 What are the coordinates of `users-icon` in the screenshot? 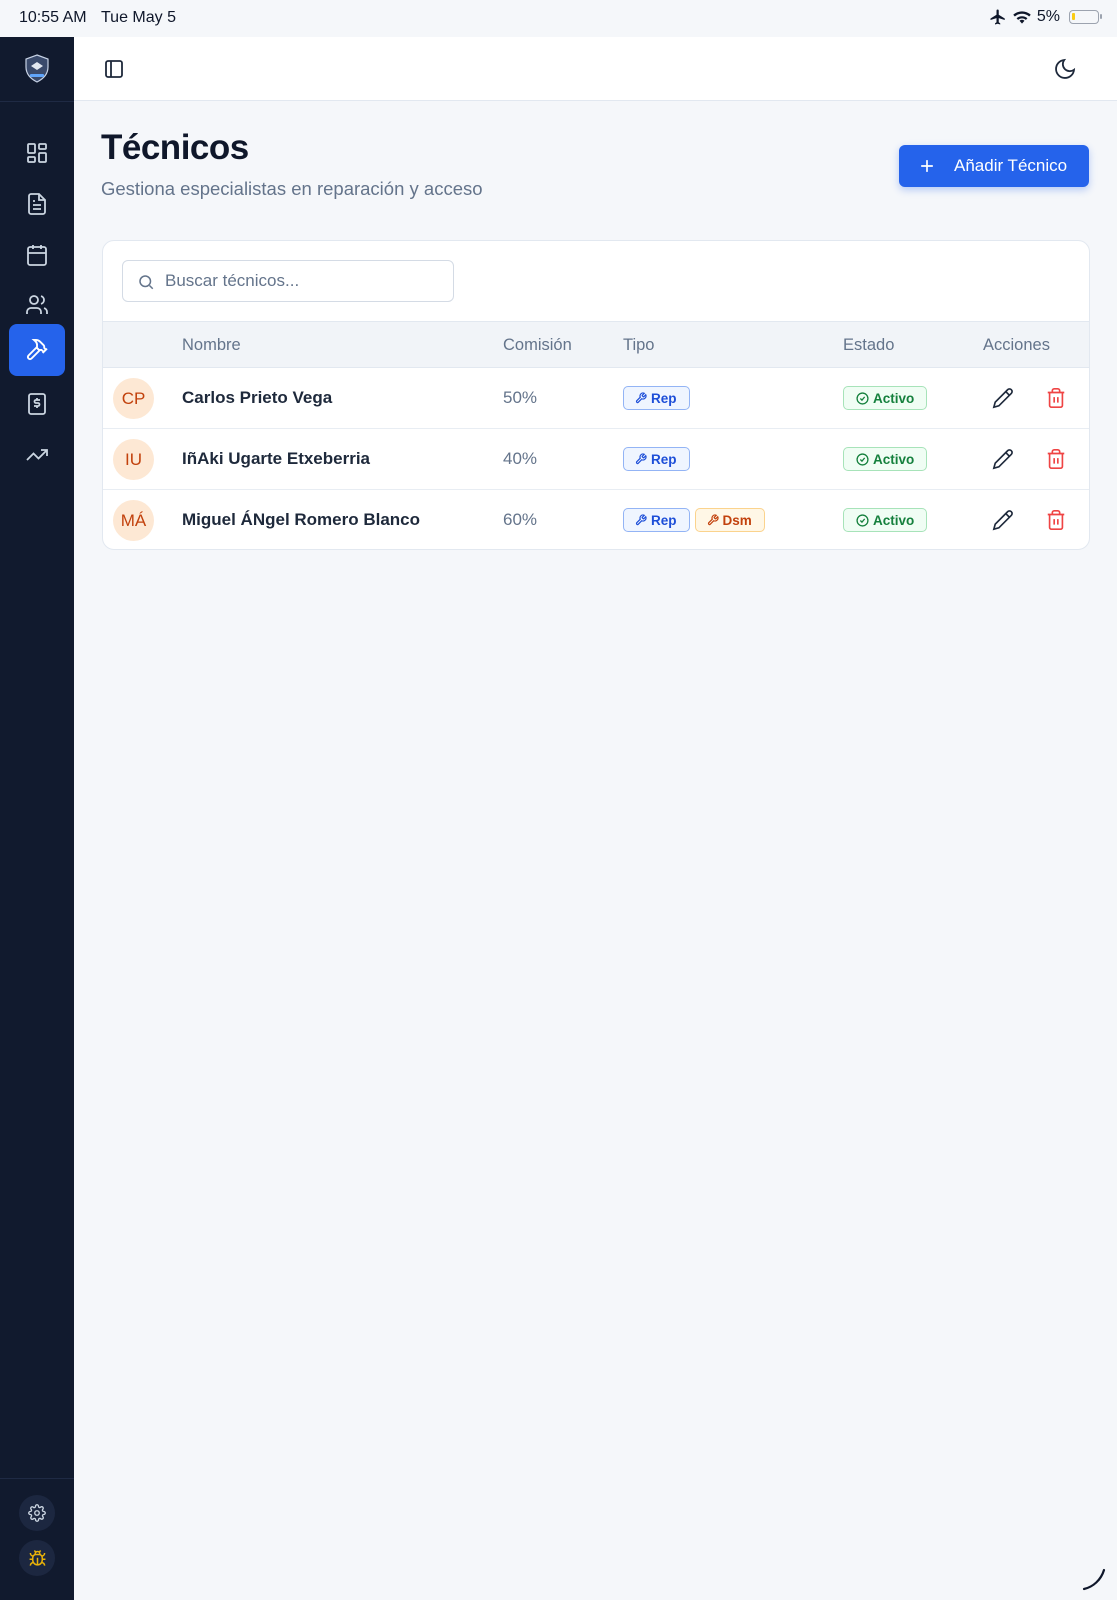 It's located at (37, 304).